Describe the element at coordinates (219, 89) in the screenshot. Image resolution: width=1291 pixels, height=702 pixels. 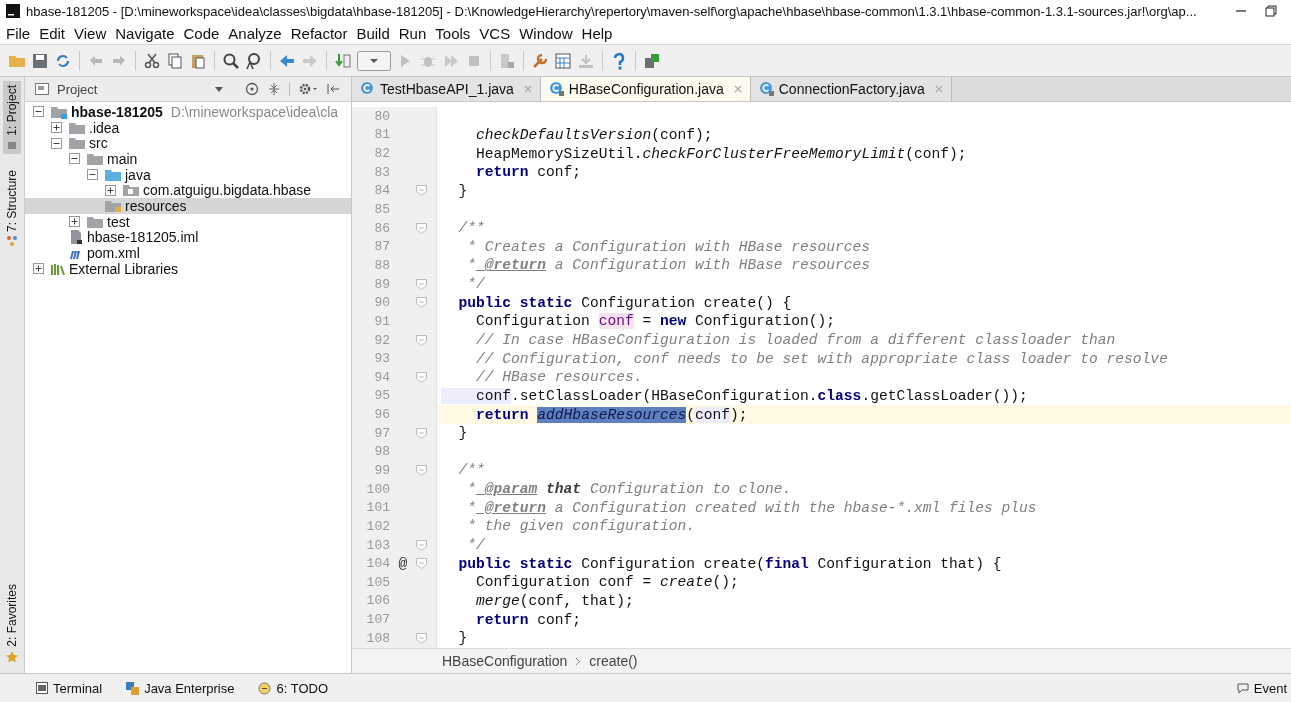
I see `dropdown-caret-icon` at that location.